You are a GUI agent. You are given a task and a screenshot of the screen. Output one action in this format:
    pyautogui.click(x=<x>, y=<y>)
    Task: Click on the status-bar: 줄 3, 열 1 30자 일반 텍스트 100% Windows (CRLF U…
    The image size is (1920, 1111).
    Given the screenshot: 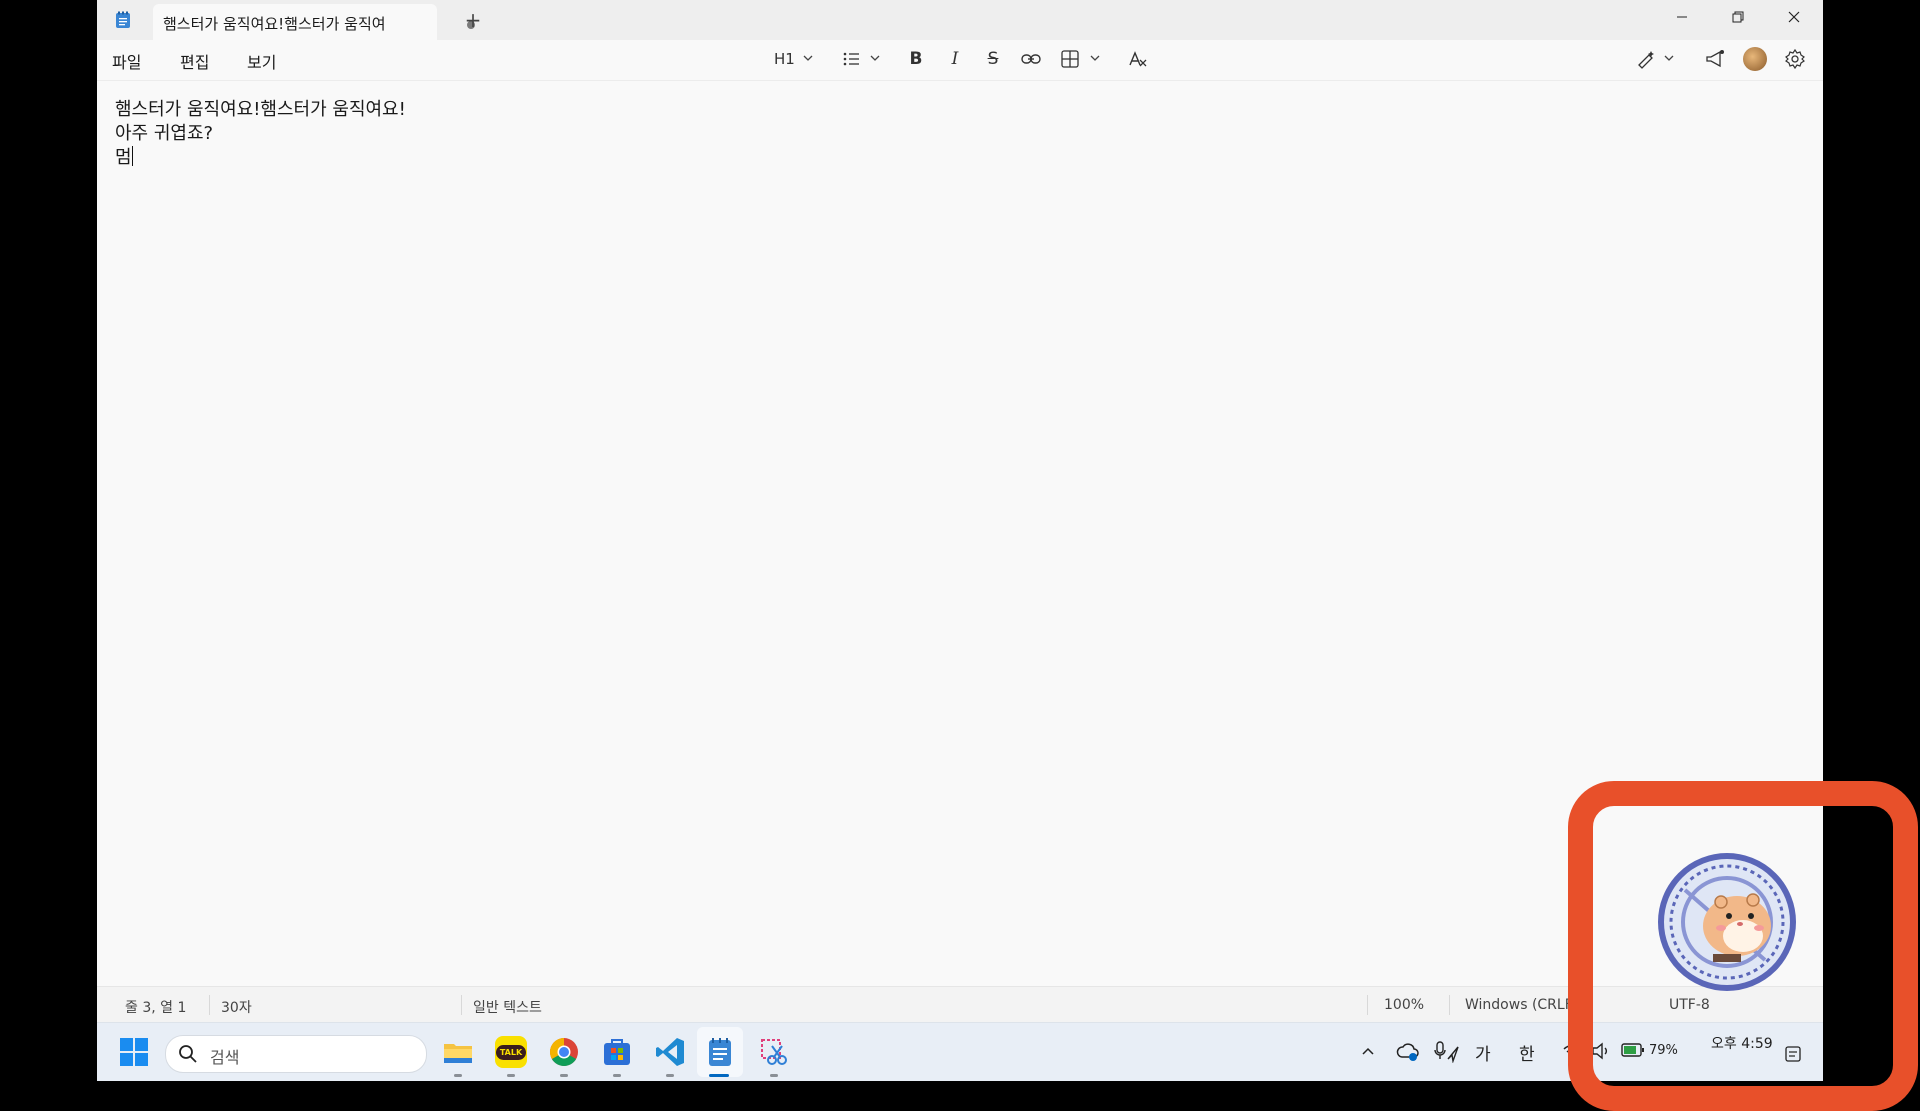 What is the action you would take?
    pyautogui.click(x=960, y=1004)
    